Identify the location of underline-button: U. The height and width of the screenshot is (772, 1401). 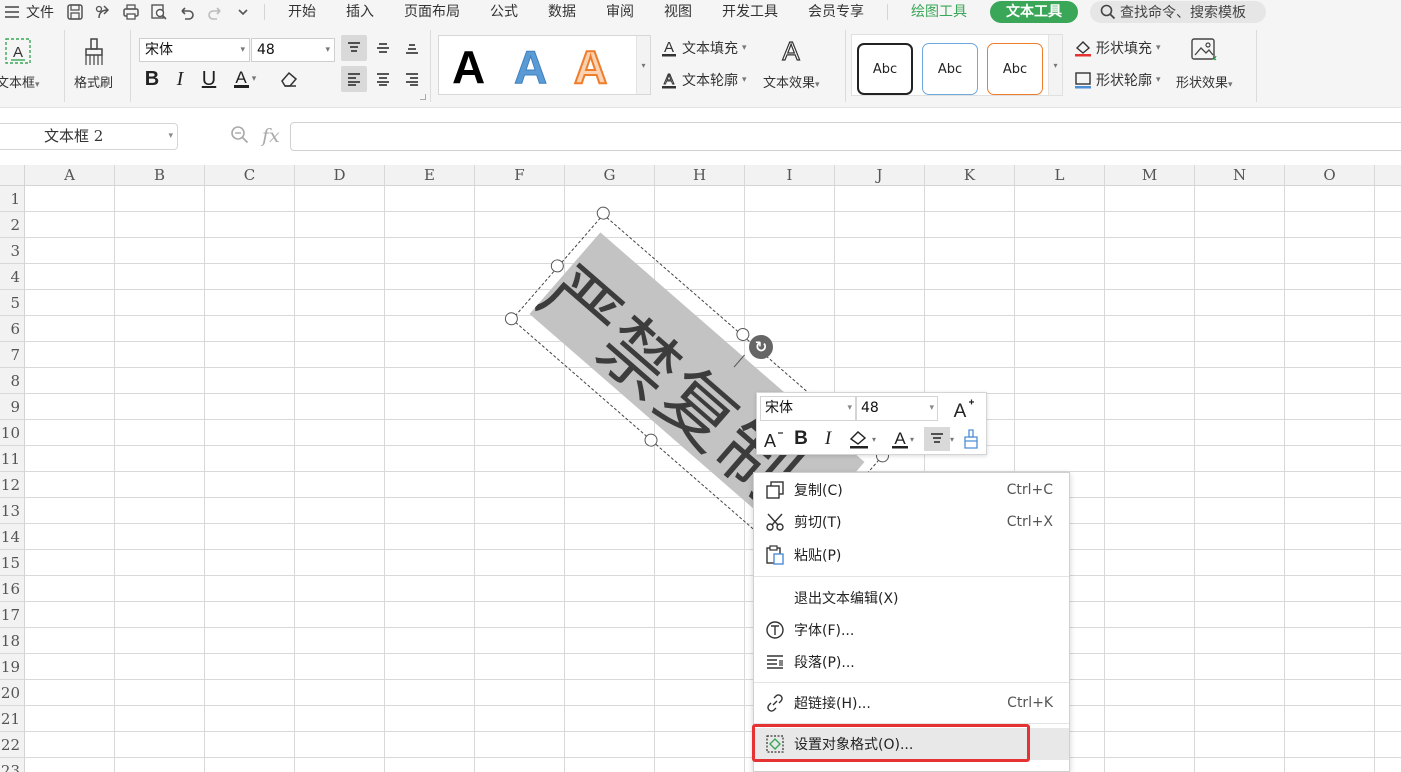
(209, 79).